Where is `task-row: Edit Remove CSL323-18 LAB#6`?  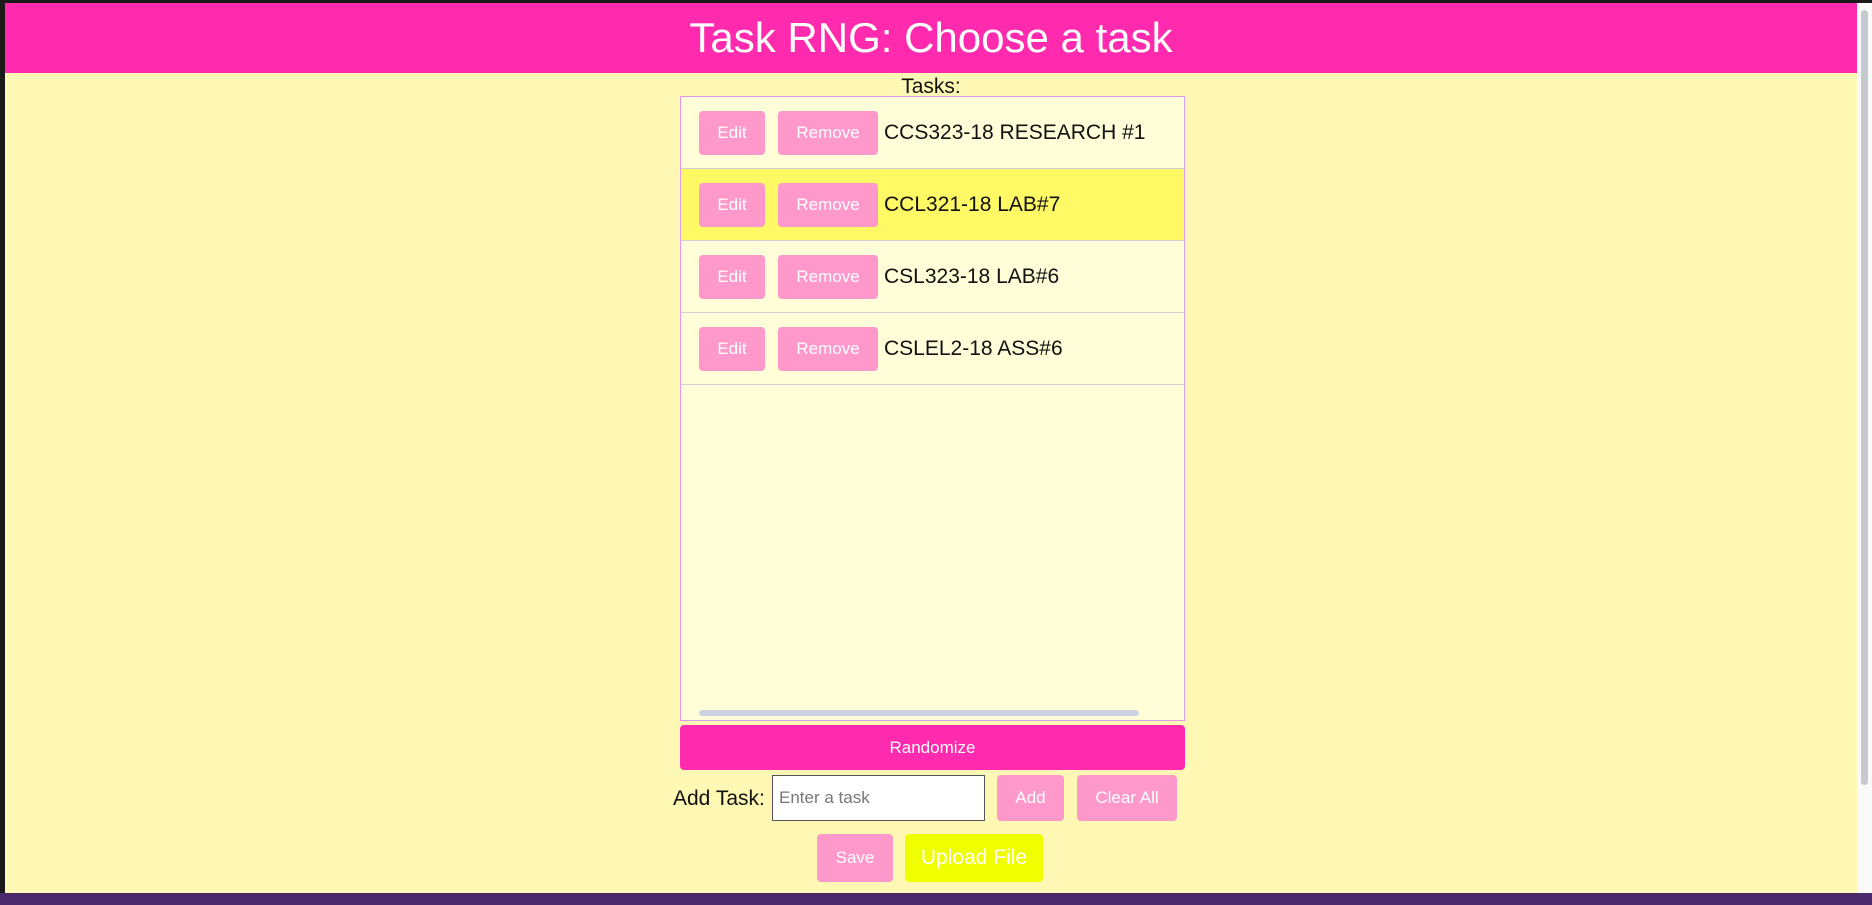
task-row: Edit Remove CSL323-18 LAB#6 is located at coordinates (932, 277).